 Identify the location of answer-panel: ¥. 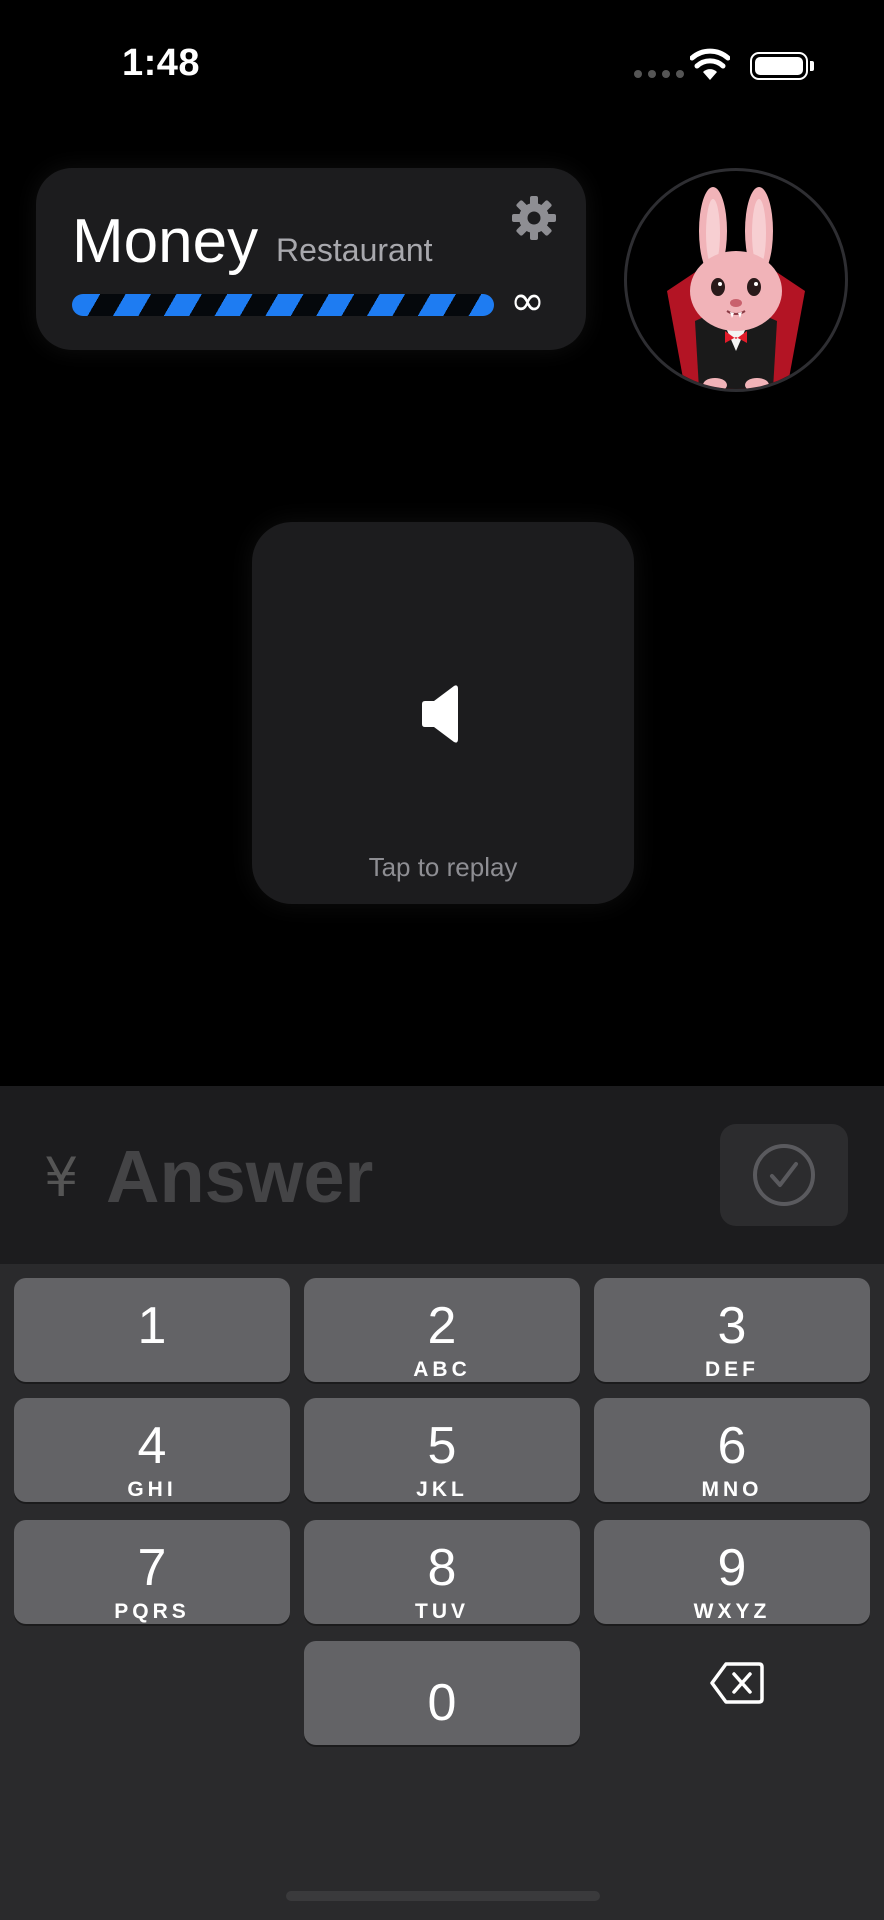
(442, 1175).